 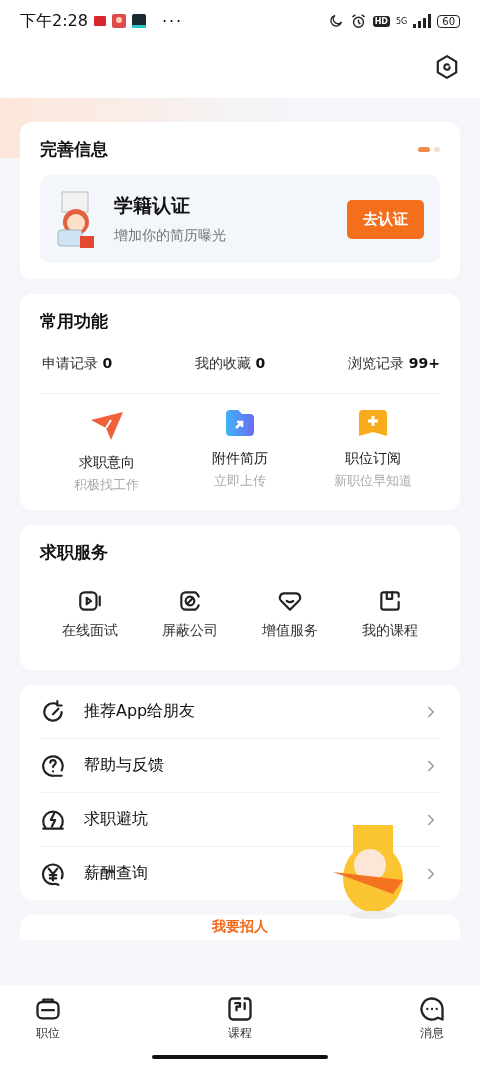 What do you see at coordinates (244, 765) in the screenshot?
I see `menu-item: 帮助与反馈` at bounding box center [244, 765].